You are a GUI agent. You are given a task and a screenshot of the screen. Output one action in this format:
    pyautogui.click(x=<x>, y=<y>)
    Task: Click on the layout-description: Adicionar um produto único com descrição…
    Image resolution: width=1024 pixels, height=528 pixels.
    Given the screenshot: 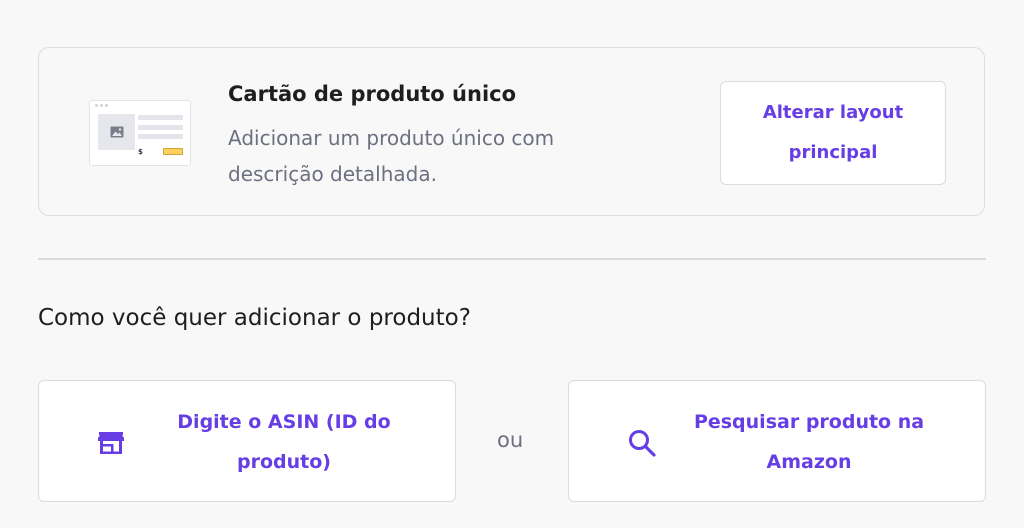 What is the action you would take?
    pyautogui.click(x=391, y=156)
    